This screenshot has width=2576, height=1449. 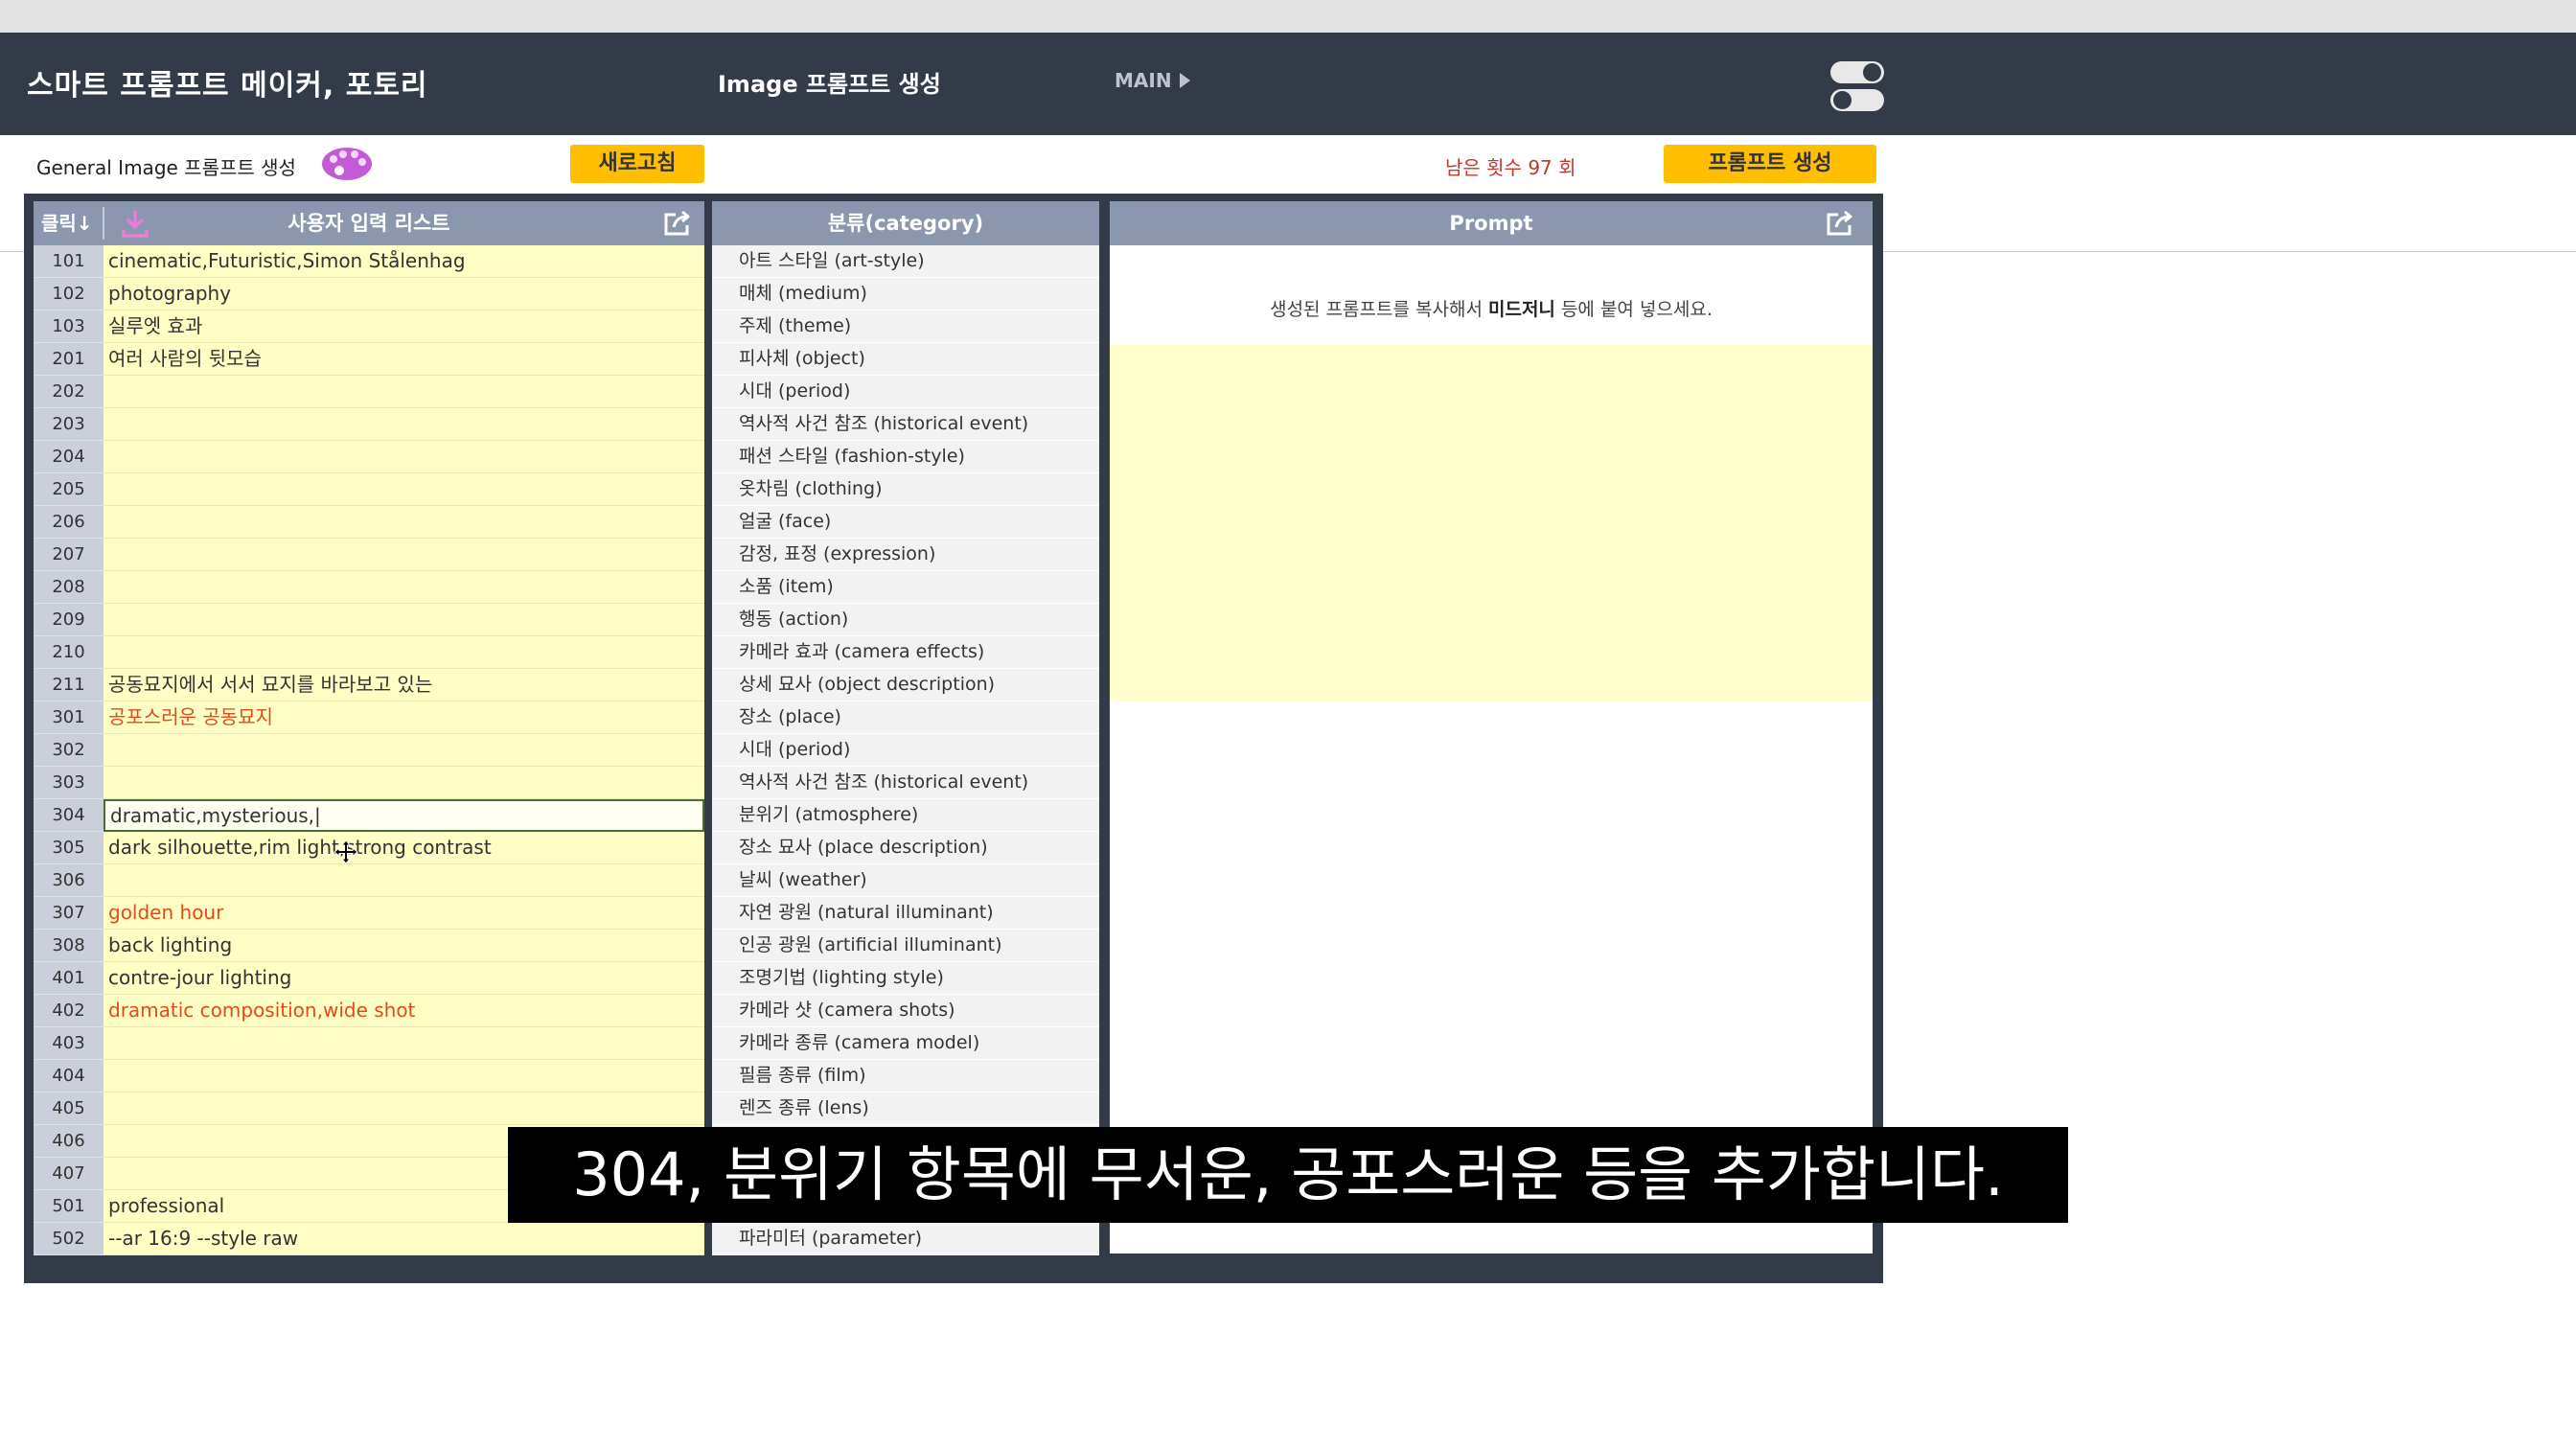 I want to click on category-row: 상세 묘사 (object description), so click(x=905, y=685).